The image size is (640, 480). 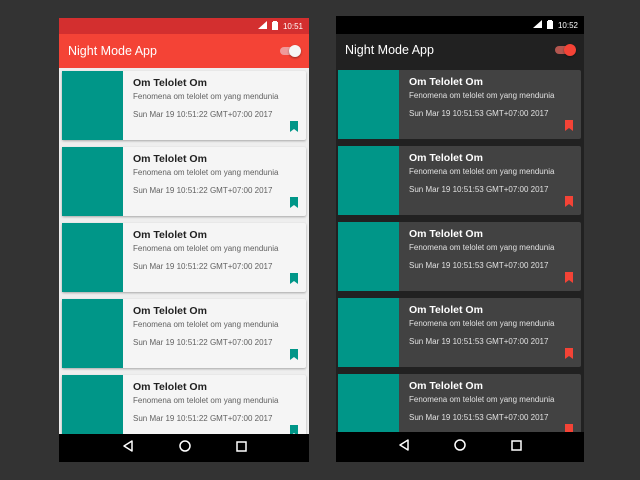 I want to click on status-time: 10:52, so click(x=567, y=25).